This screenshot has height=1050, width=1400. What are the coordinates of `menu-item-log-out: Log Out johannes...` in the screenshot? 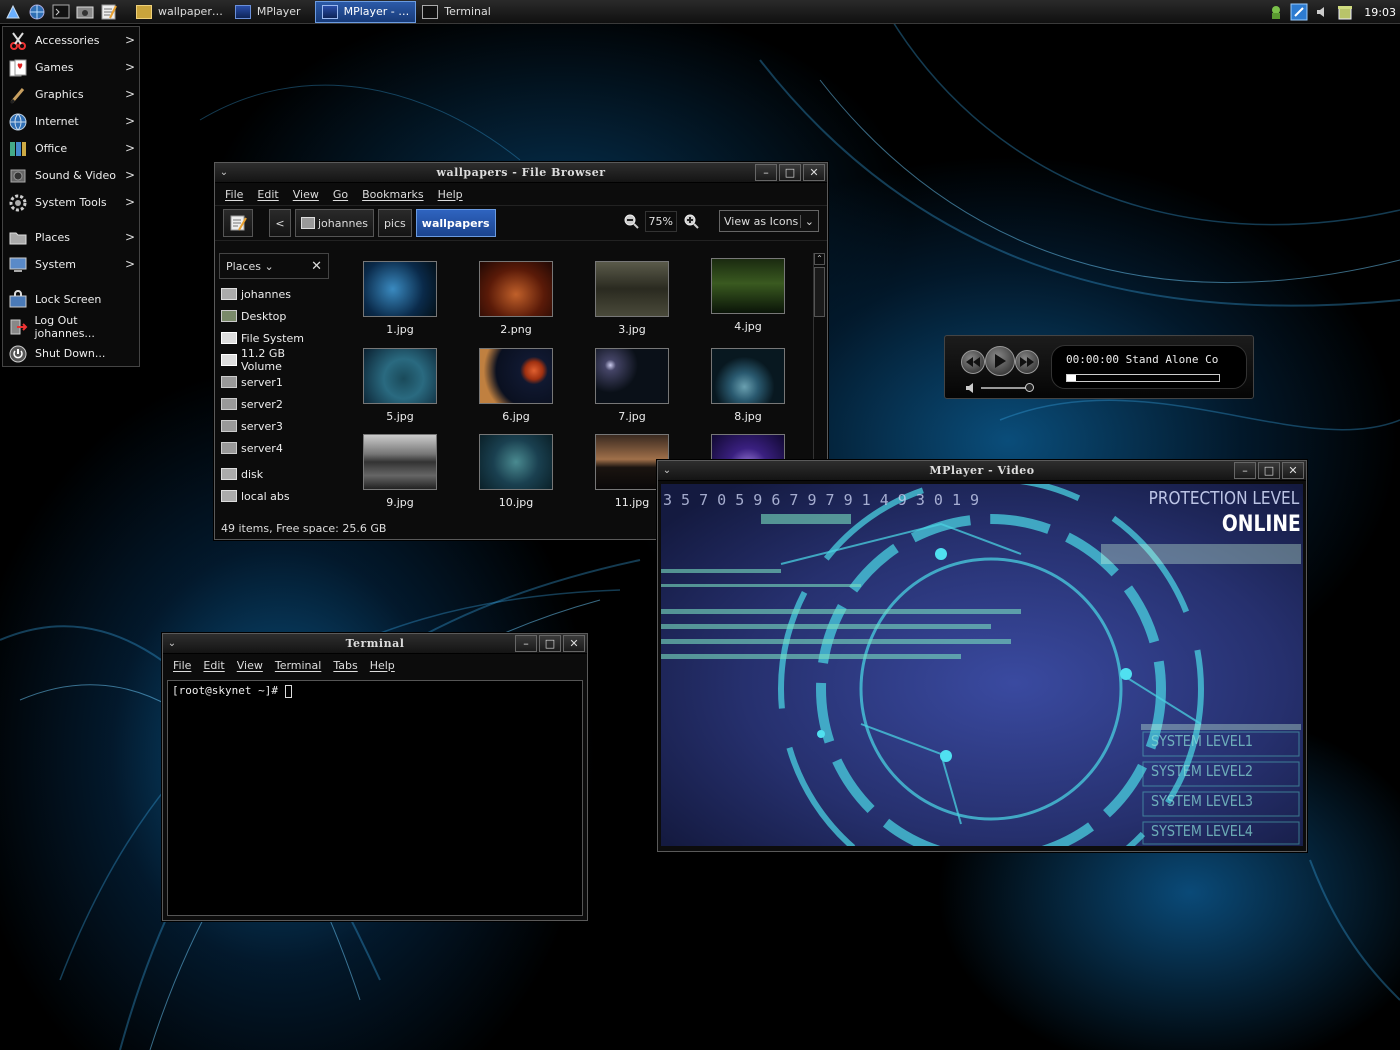 It's located at (71, 326).